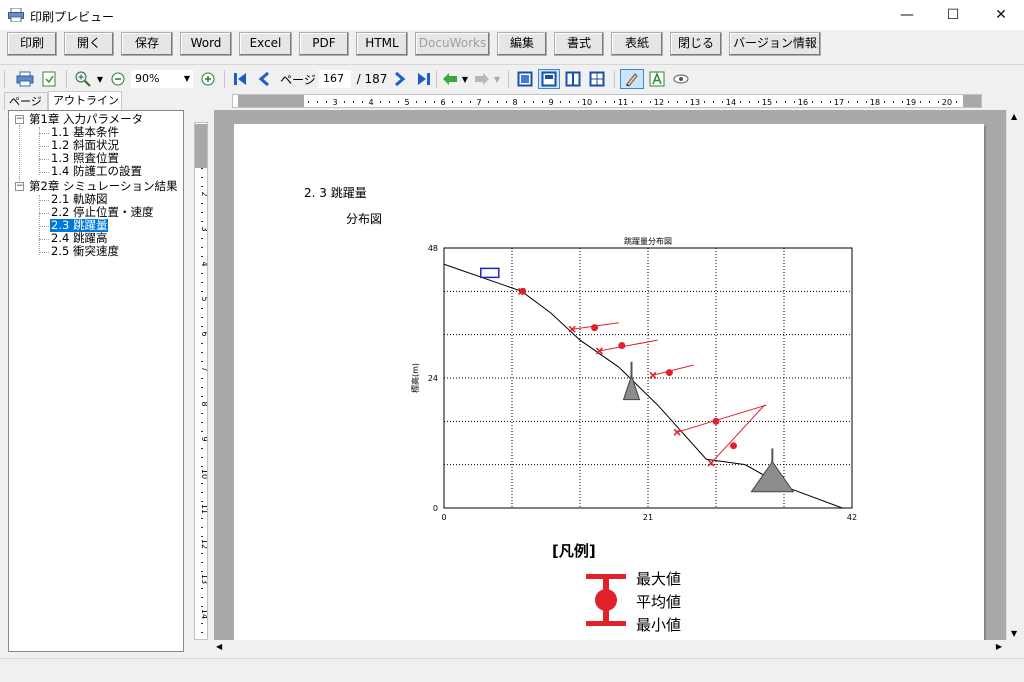  What do you see at coordinates (696, 44) in the screenshot?
I see `close-button: 閉じる` at bounding box center [696, 44].